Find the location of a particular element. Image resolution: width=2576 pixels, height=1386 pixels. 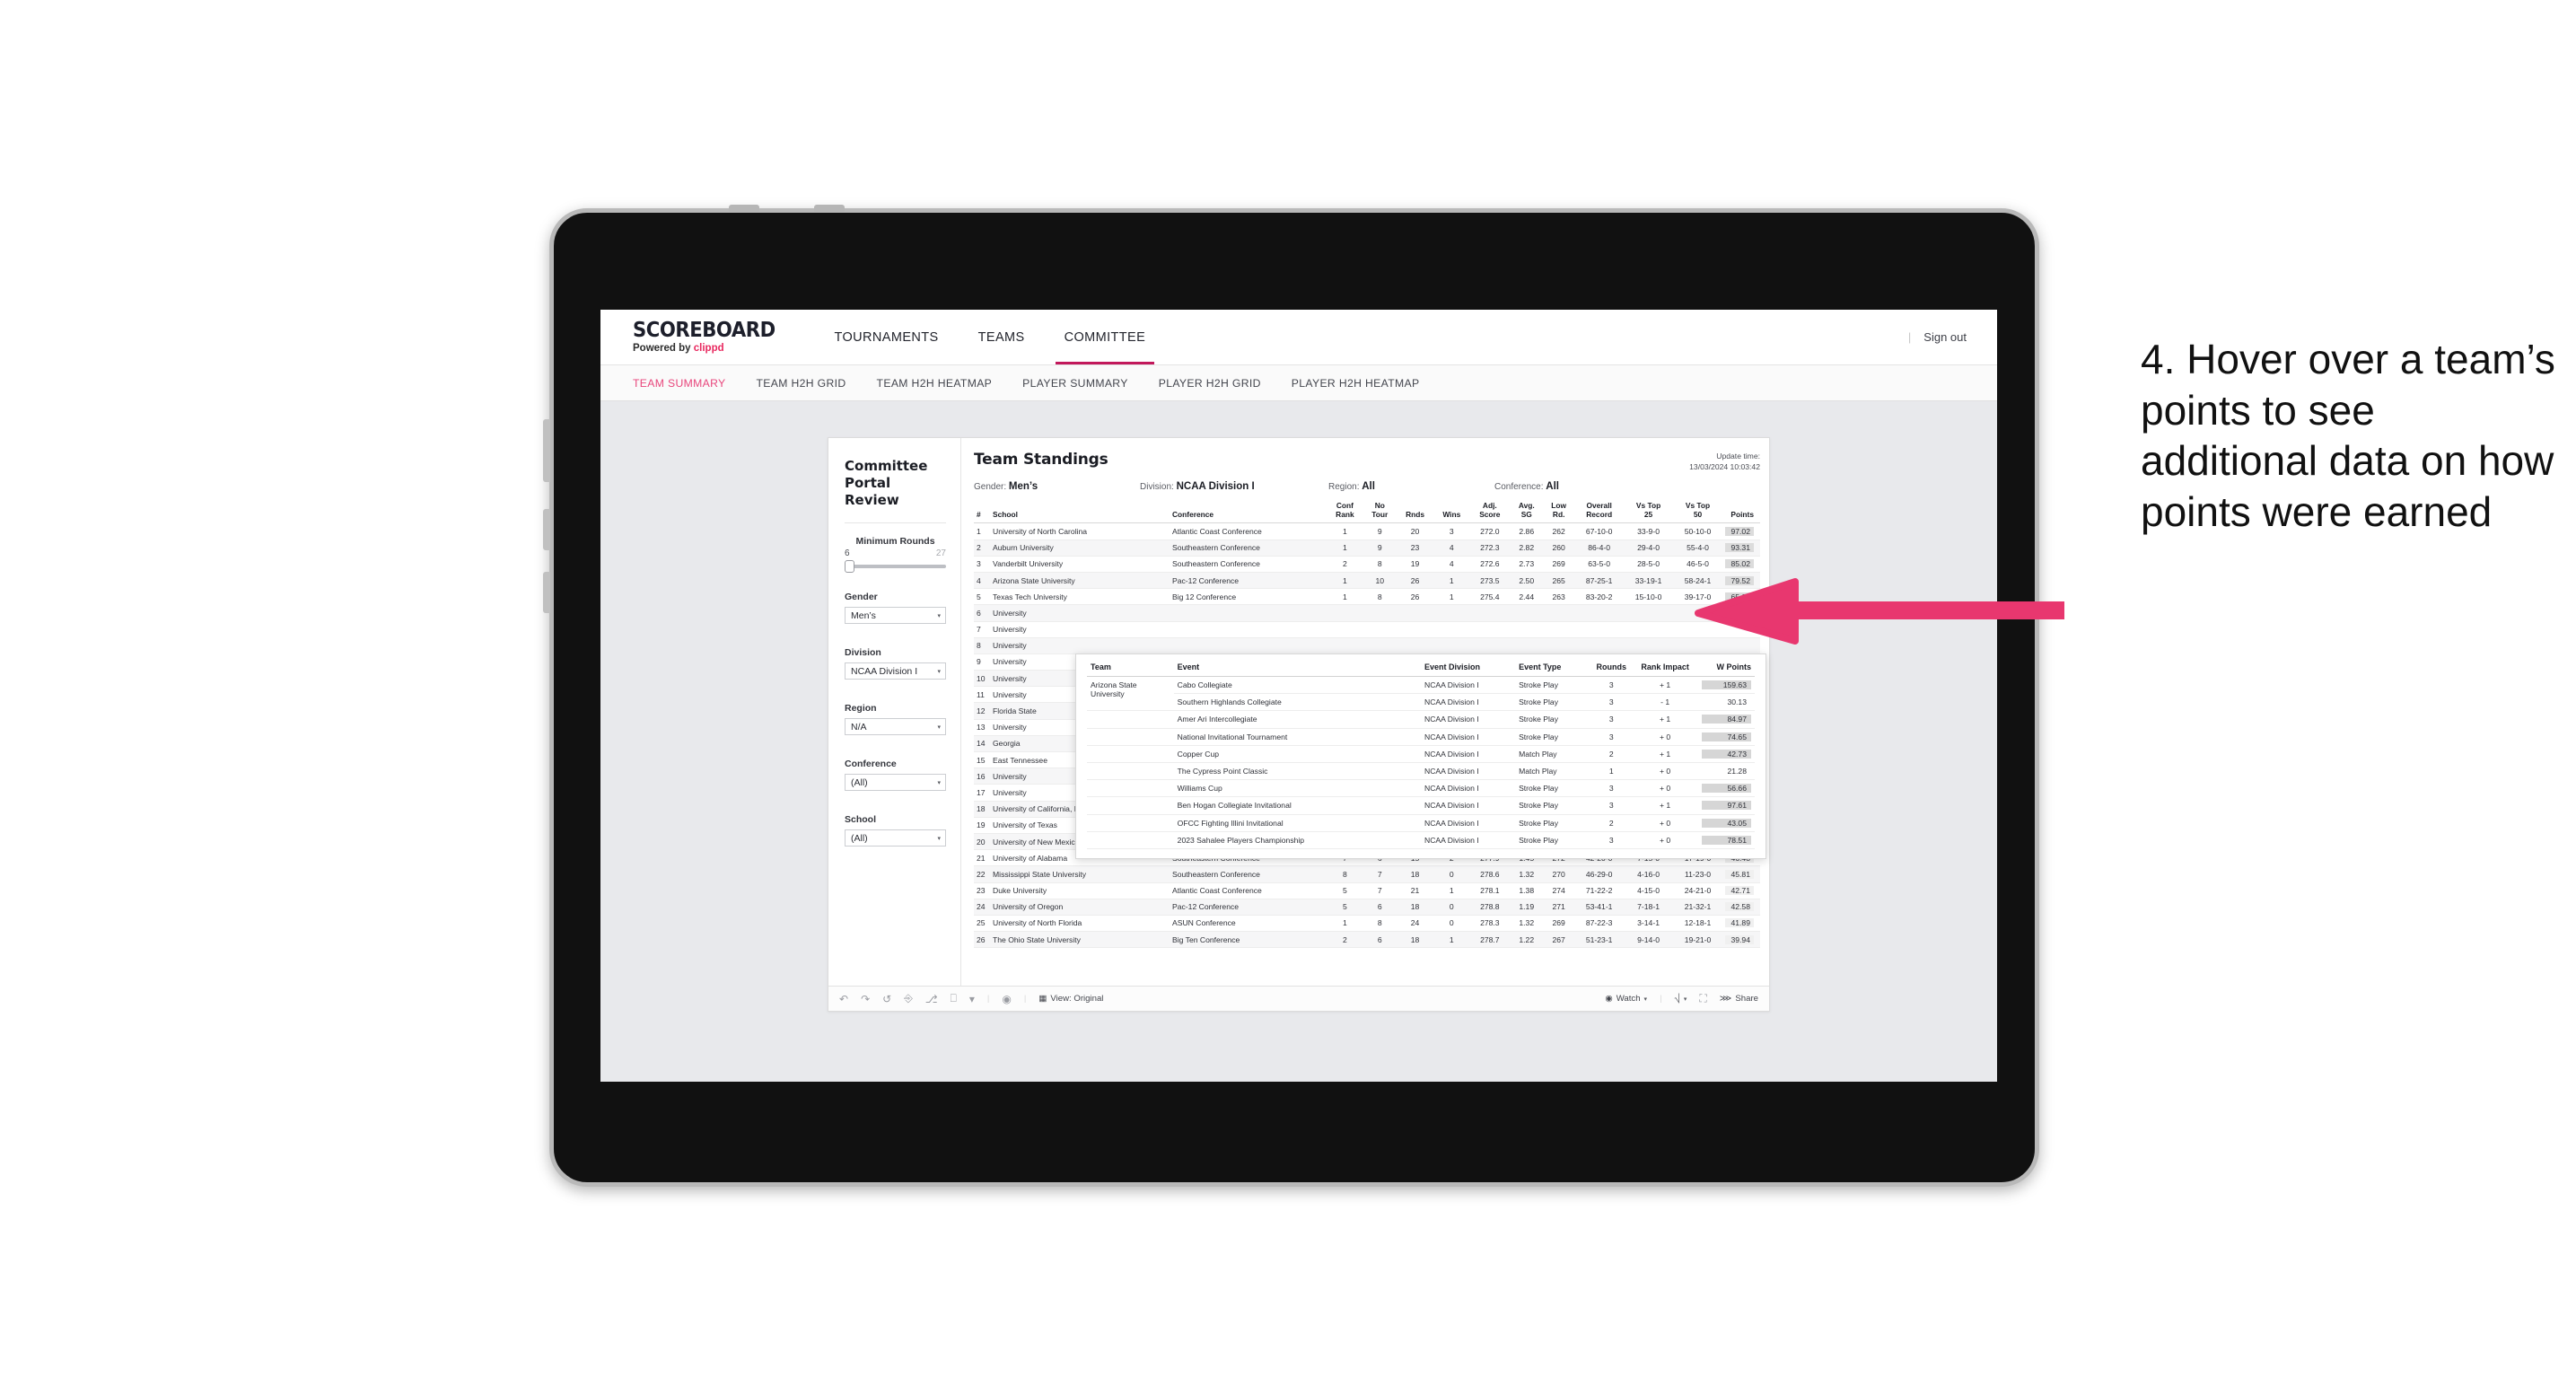

cell-adj is located at coordinates (1490, 613).